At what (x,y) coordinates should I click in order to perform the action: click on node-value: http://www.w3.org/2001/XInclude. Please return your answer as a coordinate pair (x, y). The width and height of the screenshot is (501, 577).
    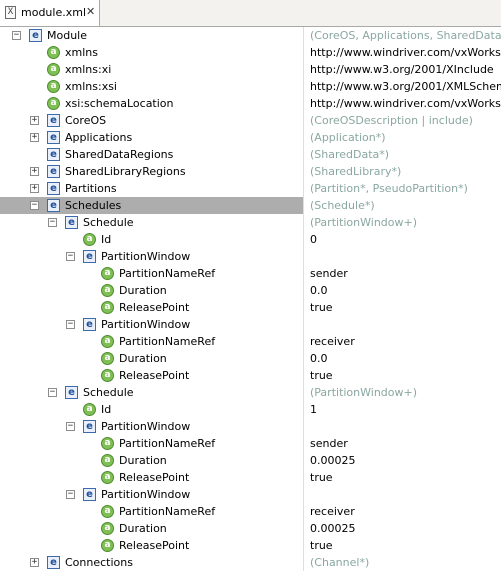
    Looking at the image, I should click on (403, 69).